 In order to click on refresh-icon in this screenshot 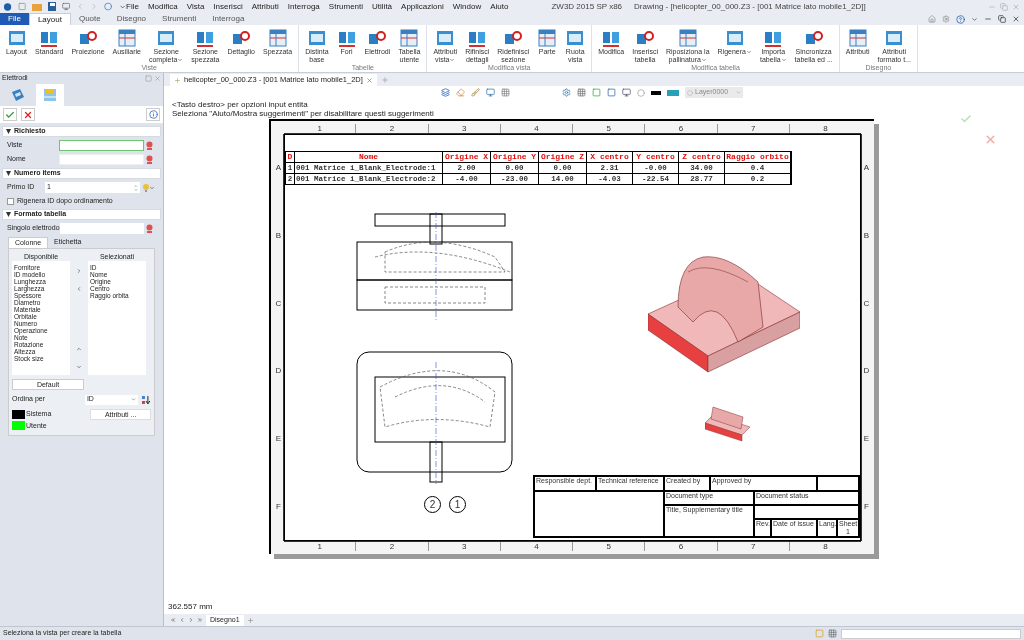, I will do `click(108, 6)`.